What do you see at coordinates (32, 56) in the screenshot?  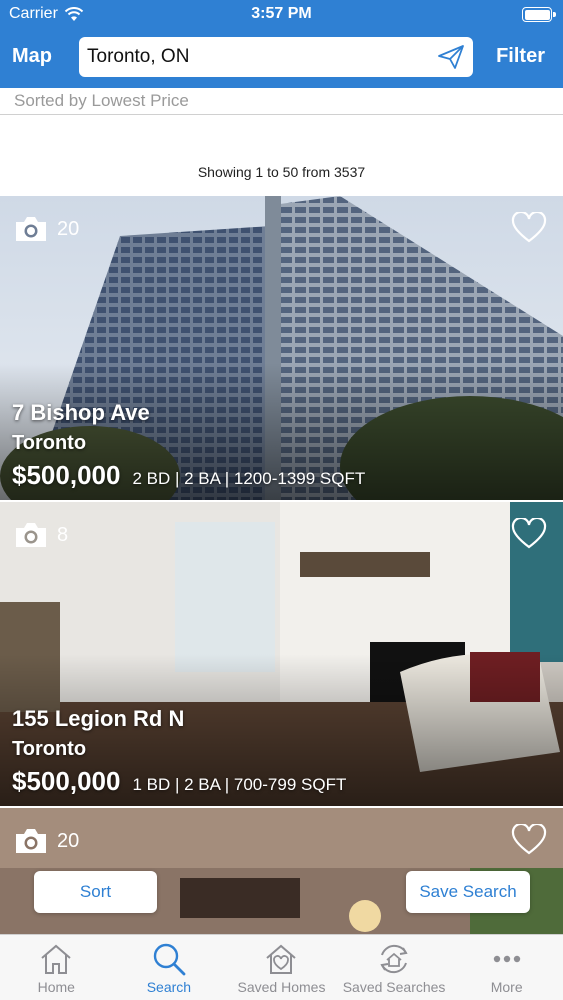 I see `map-button: Map` at bounding box center [32, 56].